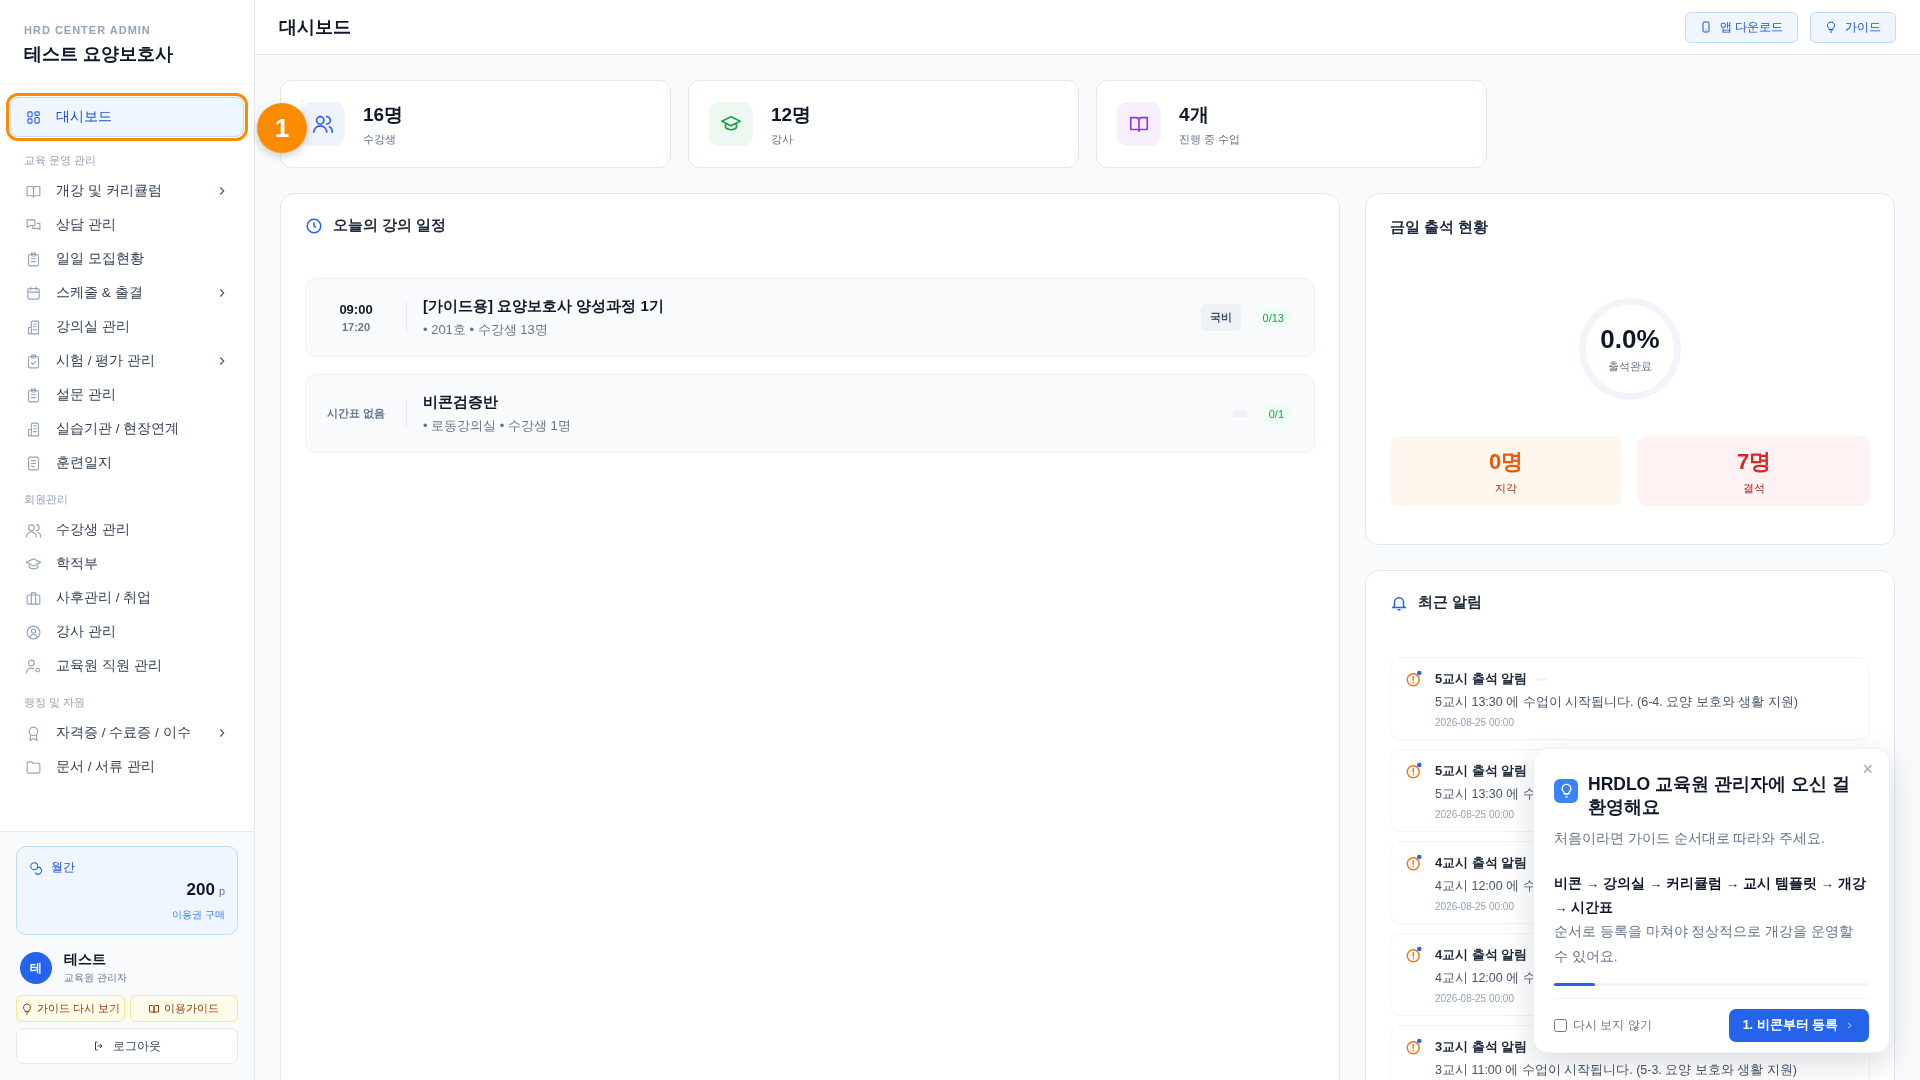  Describe the element at coordinates (1853, 27) in the screenshot. I see `header-button: 가이드` at that location.